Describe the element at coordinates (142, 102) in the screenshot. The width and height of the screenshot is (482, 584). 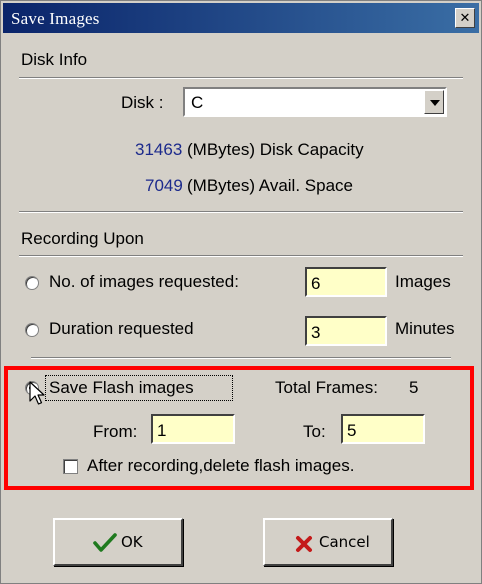
I see `disk-label: Disk :` at that location.